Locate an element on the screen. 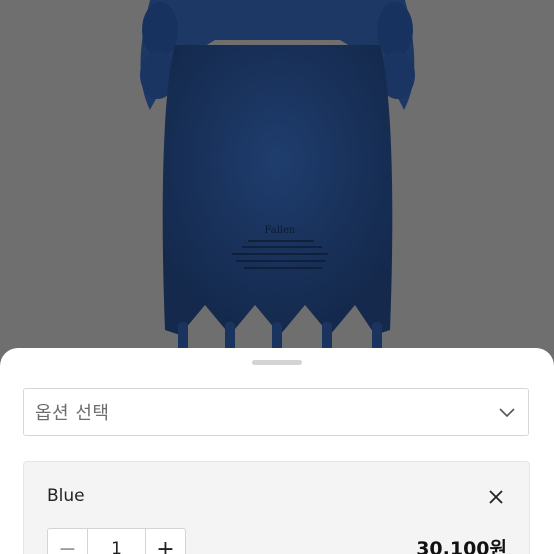  option-select-dropdown: 옵션 선택 is located at coordinates (276, 412).